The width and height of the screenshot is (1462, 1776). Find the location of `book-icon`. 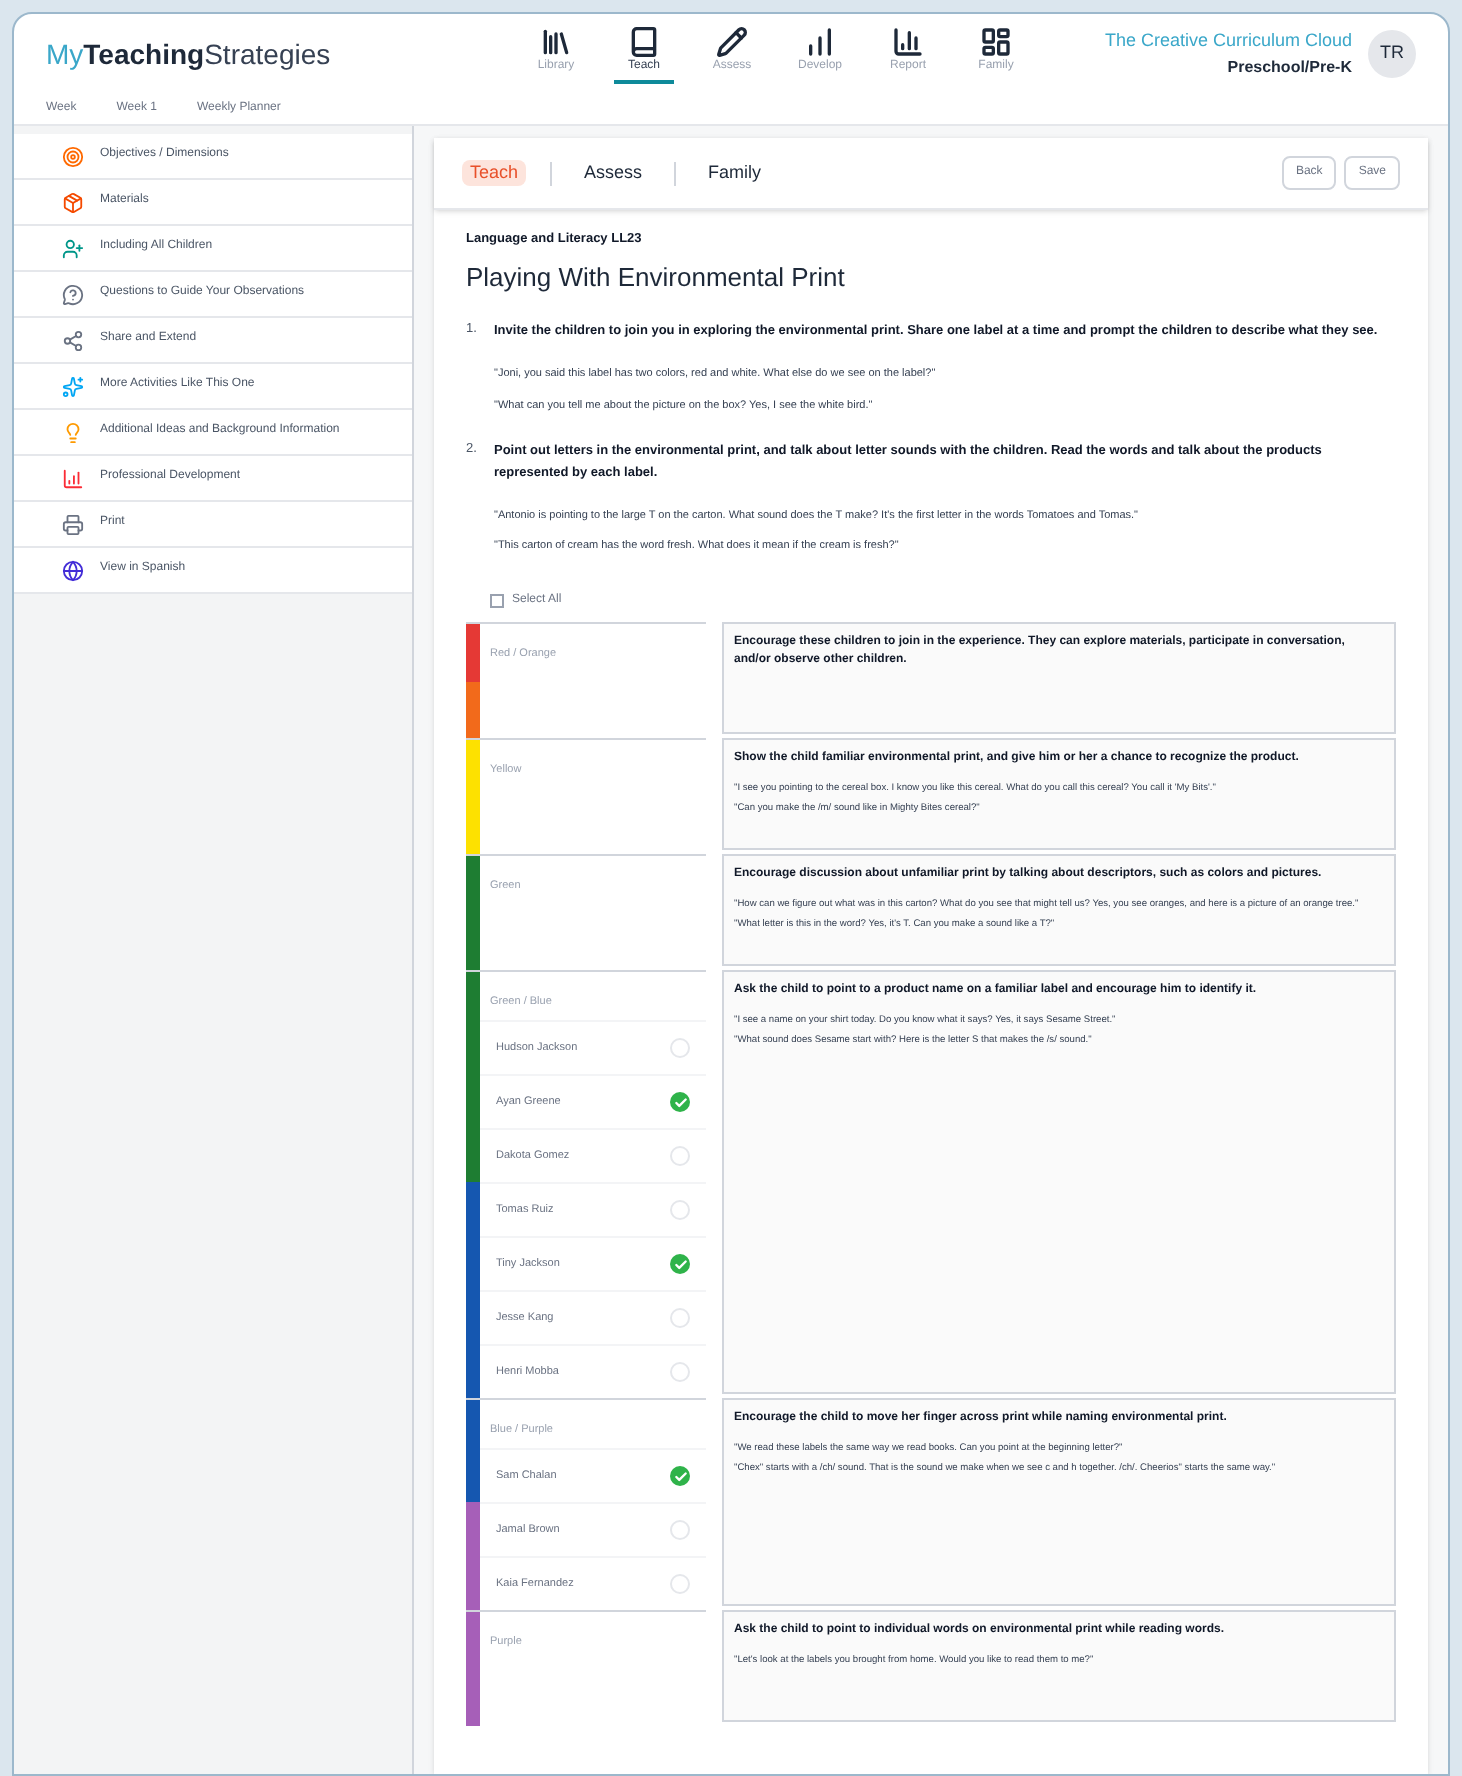

book-icon is located at coordinates (644, 41).